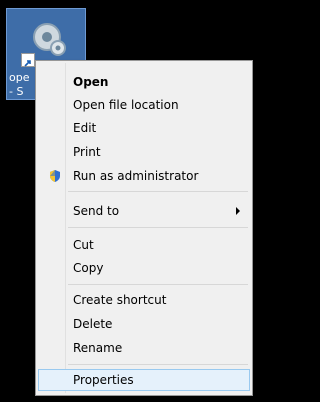  Describe the element at coordinates (85, 128) in the screenshot. I see `menu-item-label: Edit` at that location.